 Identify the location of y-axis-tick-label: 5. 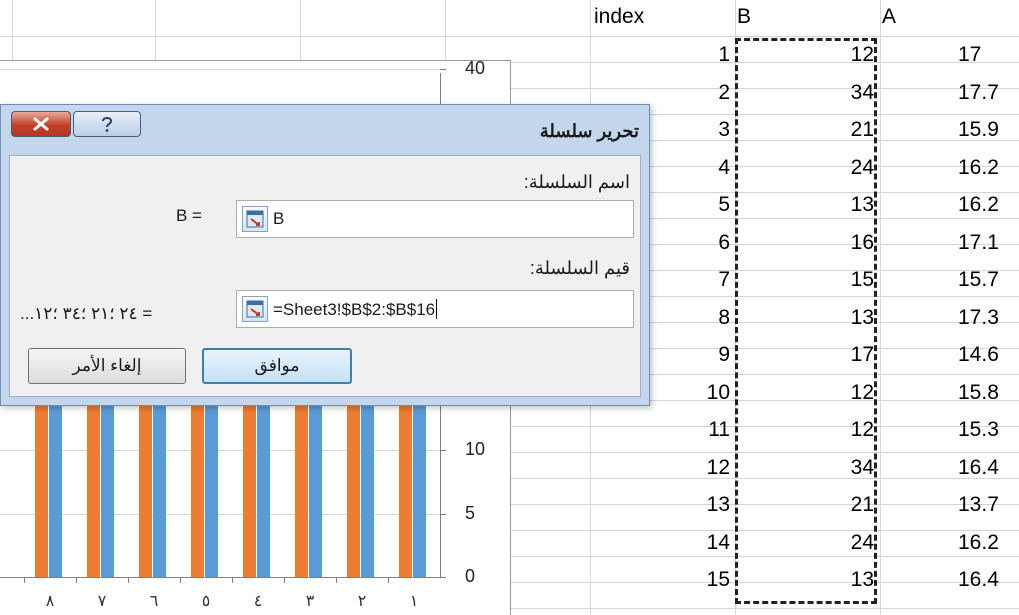
(470, 512).